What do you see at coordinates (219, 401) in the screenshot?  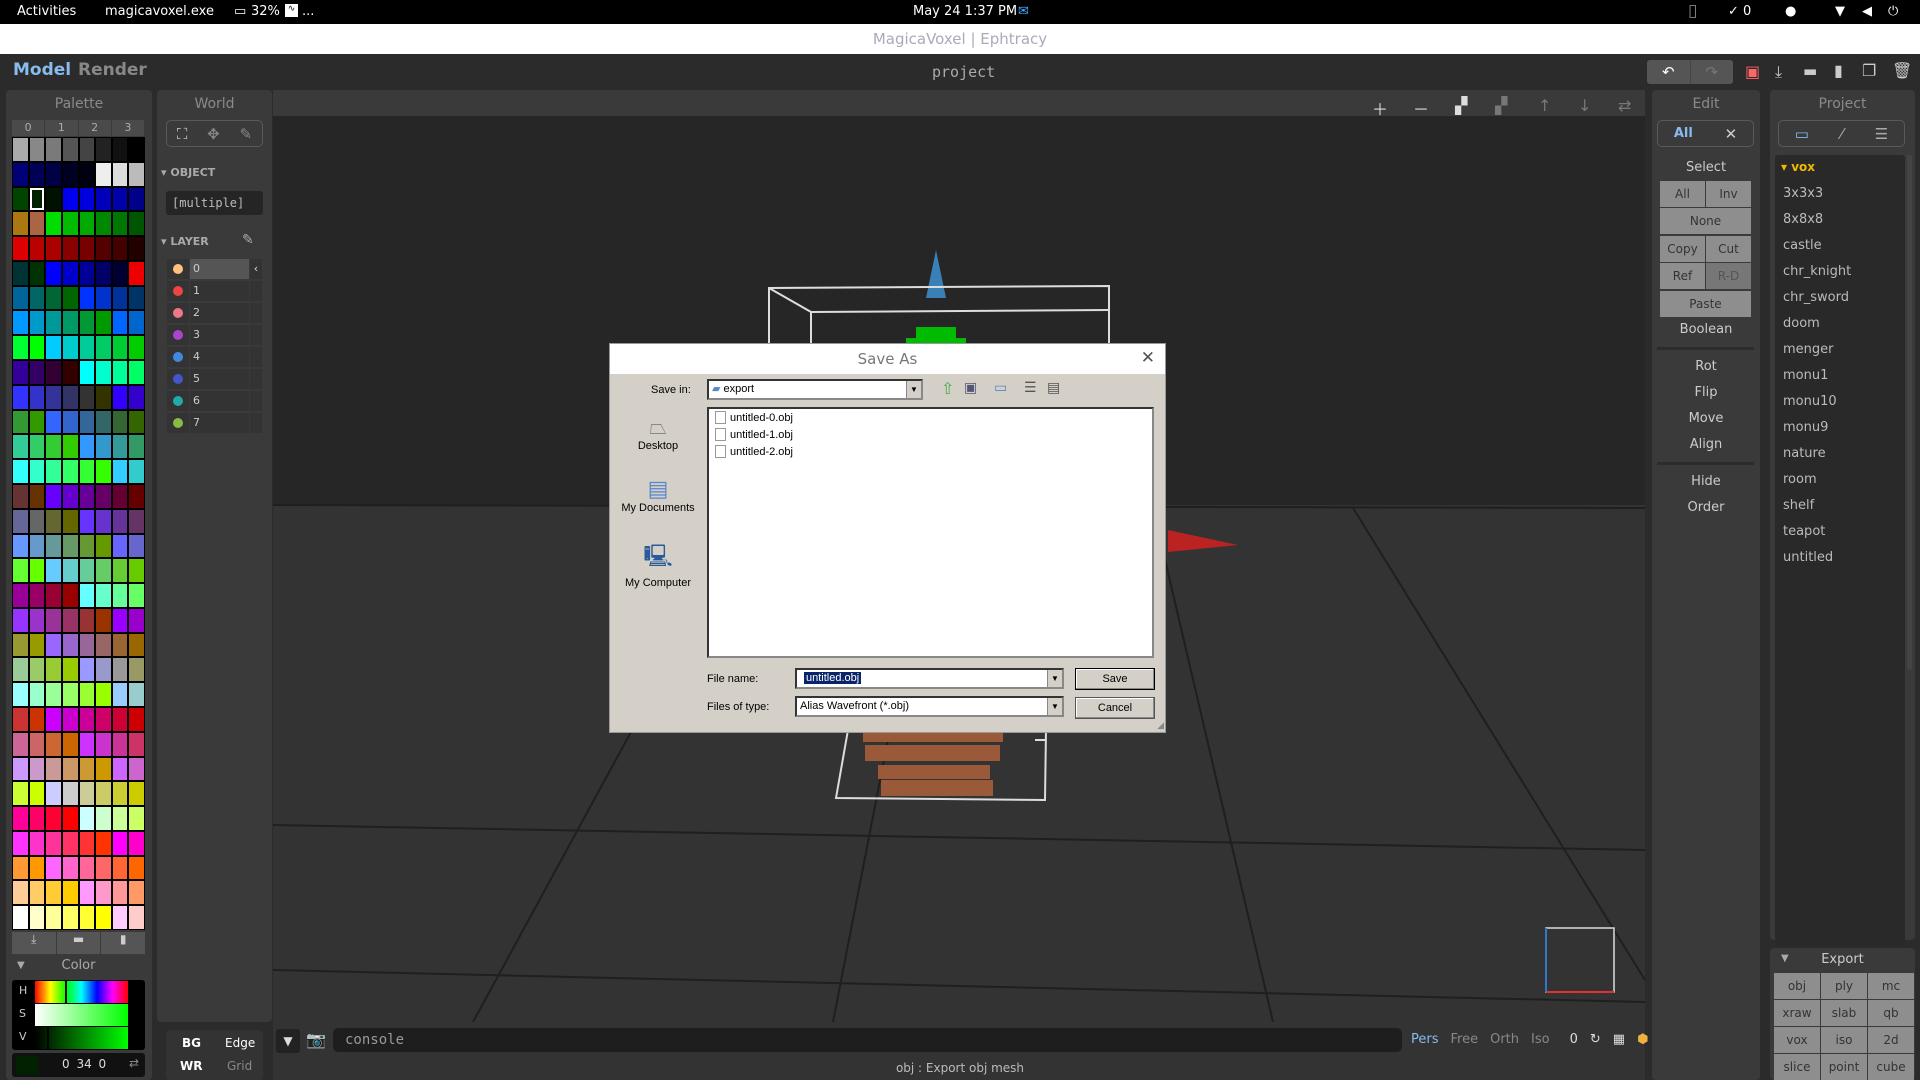 I see `layer-name: 6` at bounding box center [219, 401].